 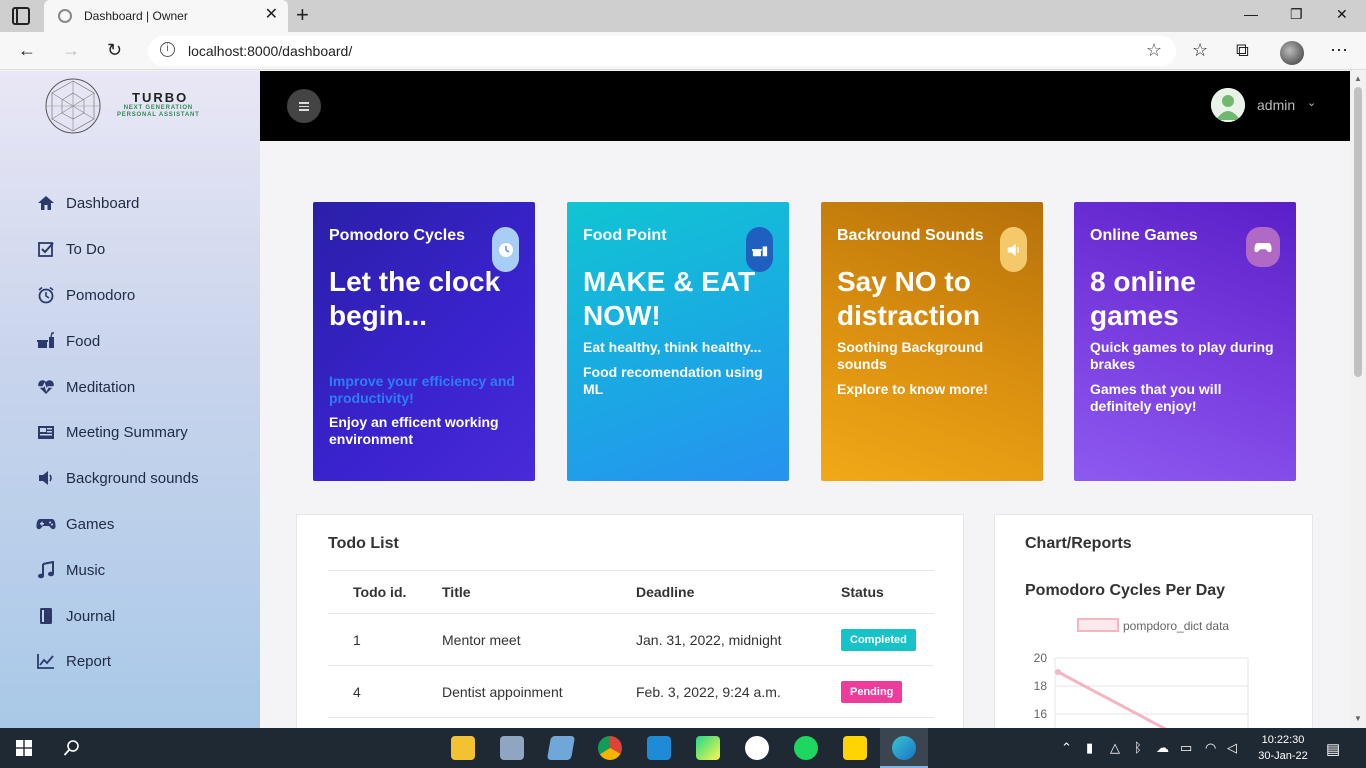 I want to click on url-field: i localhost:8000/dashboard/ ☆, so click(x=662, y=51).